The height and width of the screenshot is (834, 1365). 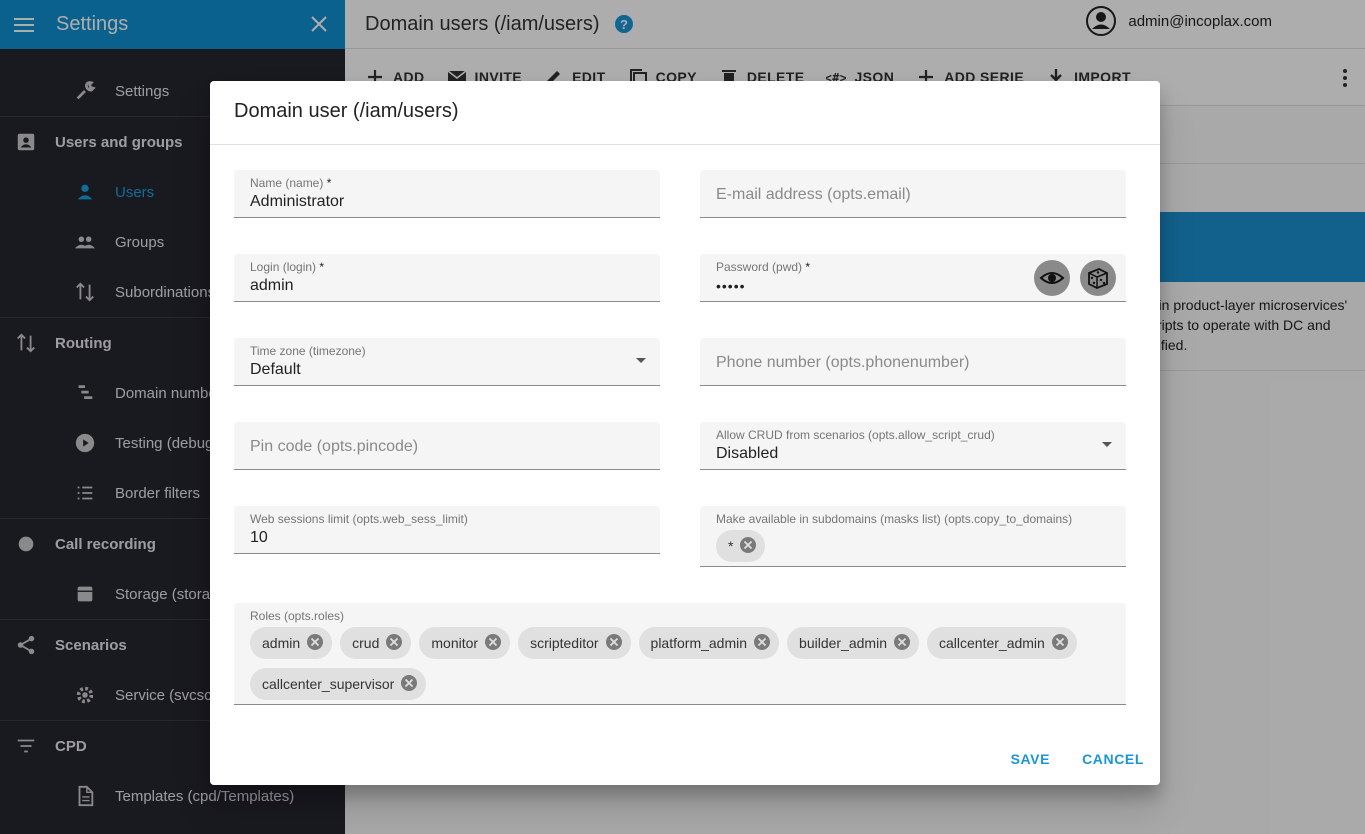 I want to click on timezone-value: Default, so click(x=275, y=369).